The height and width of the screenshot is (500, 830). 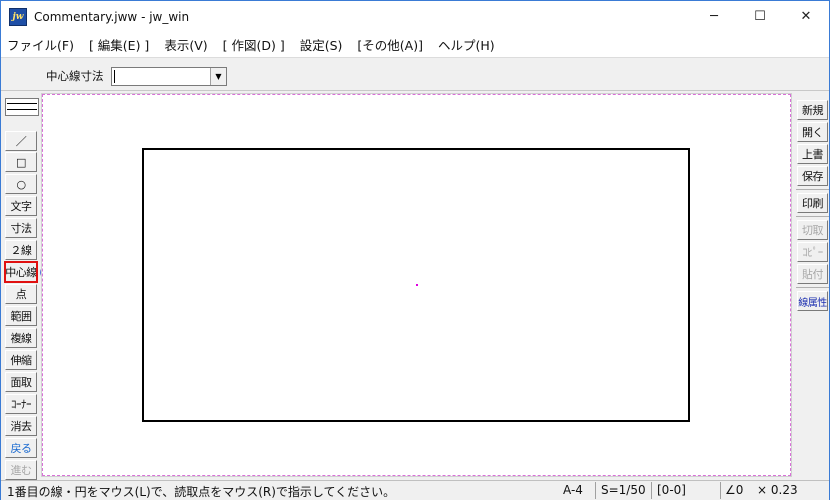 What do you see at coordinates (201, 492) in the screenshot?
I see `status-message: 1番目の線・円をマウス(L)で、読取点をマウス(R)で指示してください。` at bounding box center [201, 492].